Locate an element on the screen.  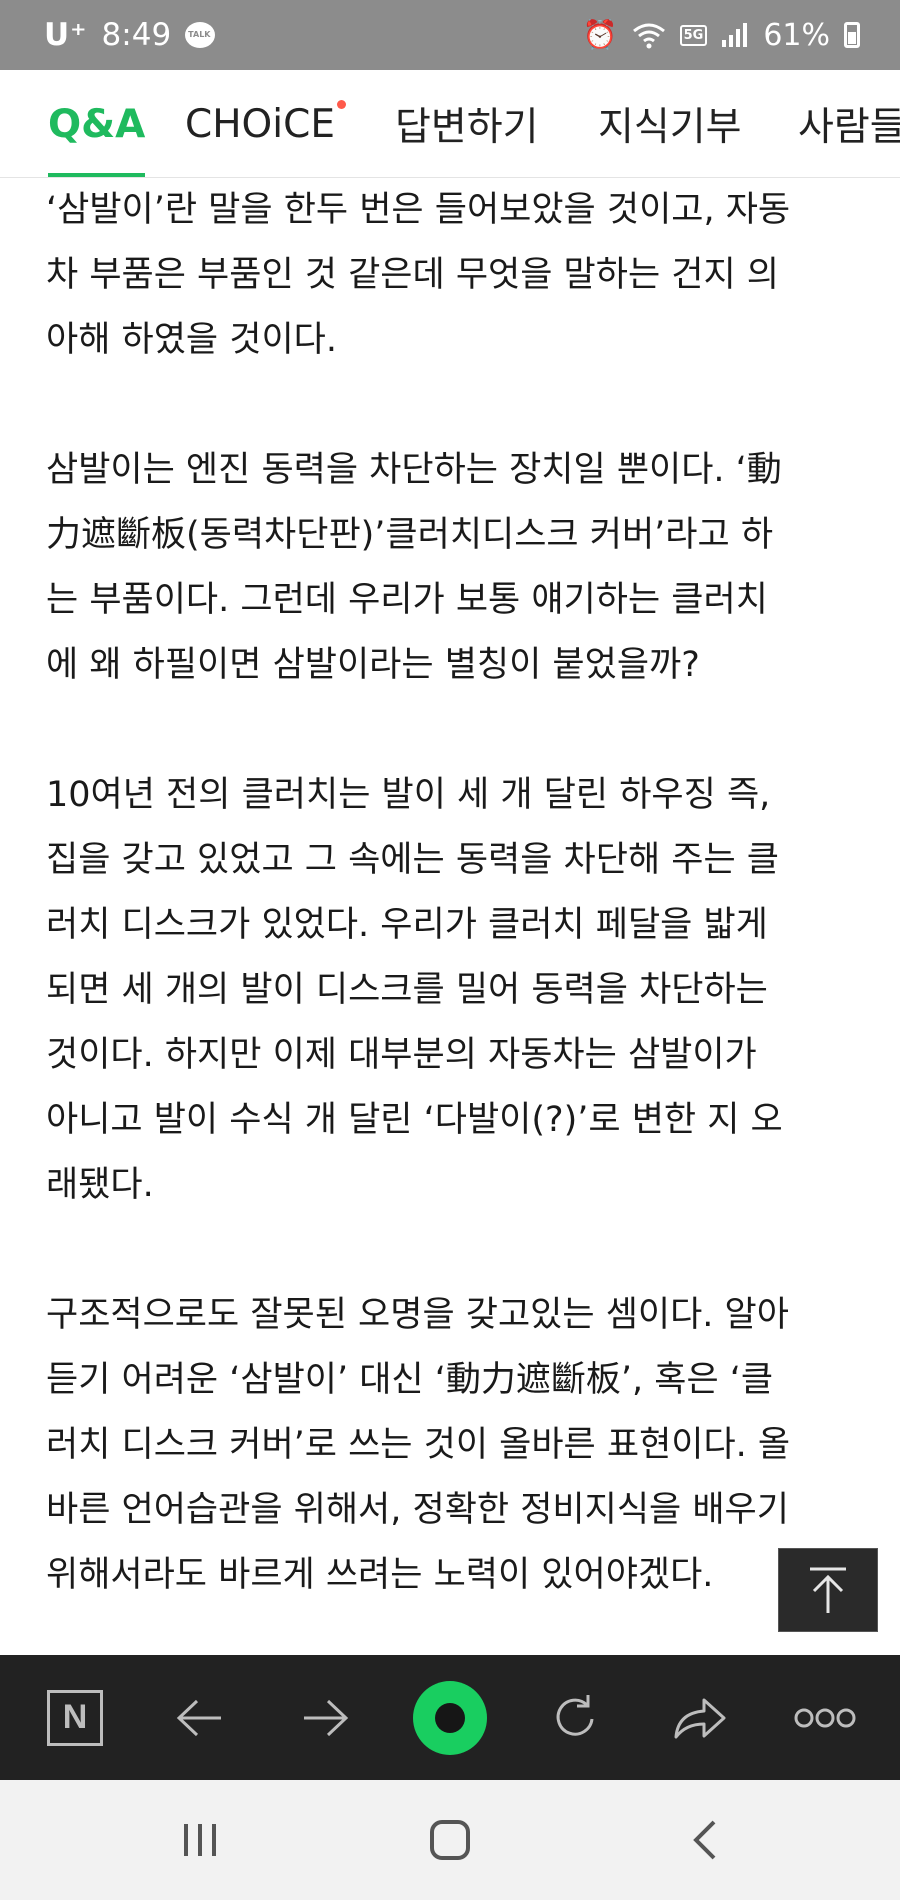
more-button is located at coordinates (825, 1717).